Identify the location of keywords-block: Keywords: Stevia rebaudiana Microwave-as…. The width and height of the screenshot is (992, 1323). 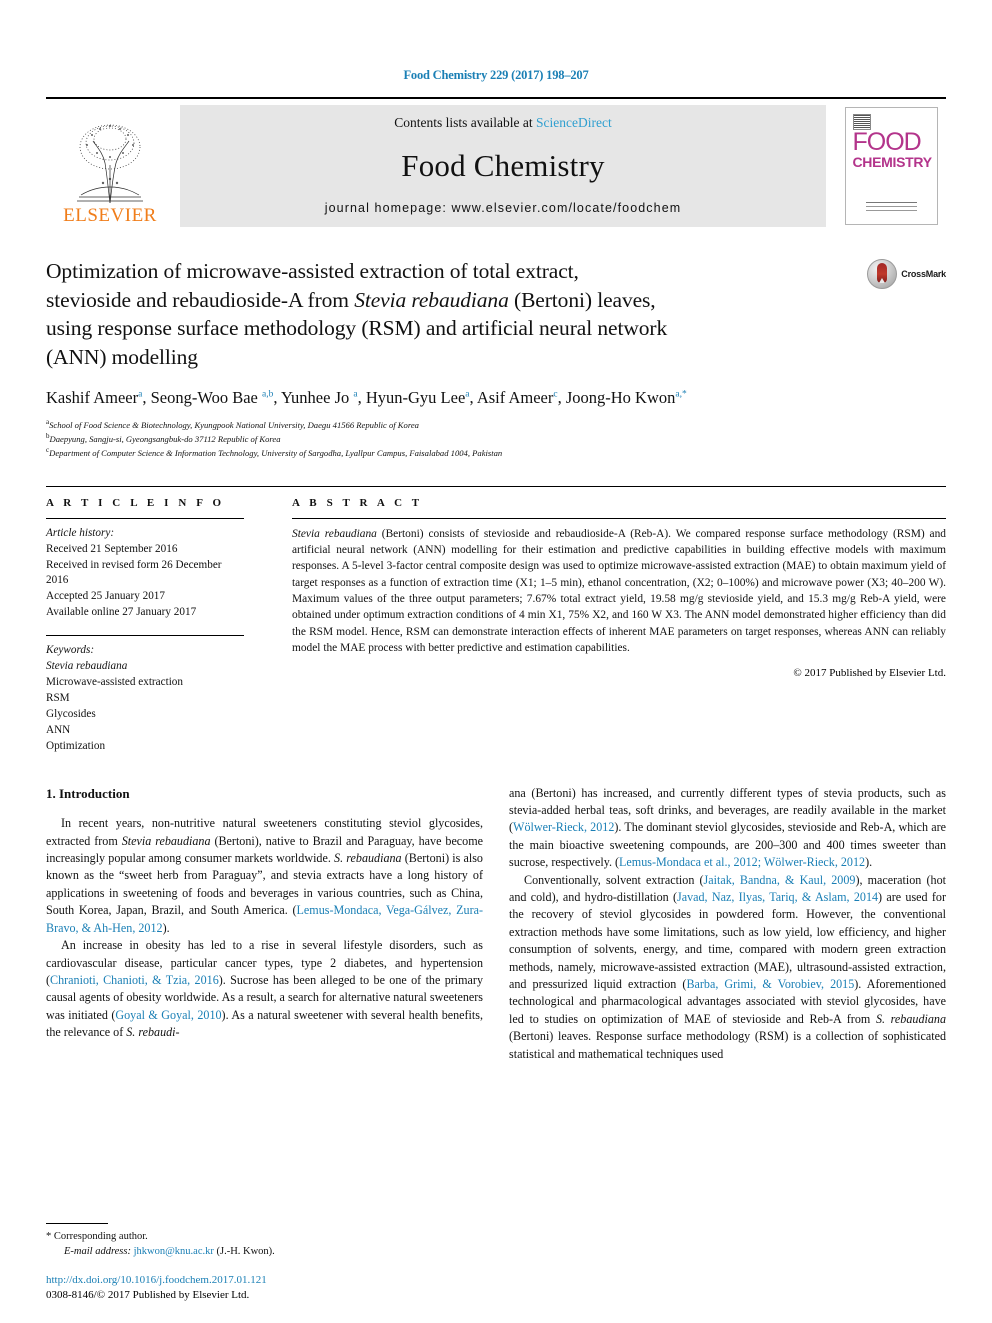
(145, 698).